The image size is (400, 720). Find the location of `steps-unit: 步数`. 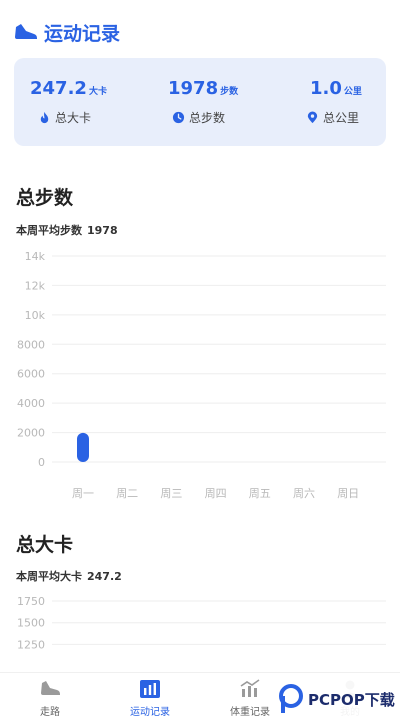

steps-unit: 步数 is located at coordinates (229, 92).